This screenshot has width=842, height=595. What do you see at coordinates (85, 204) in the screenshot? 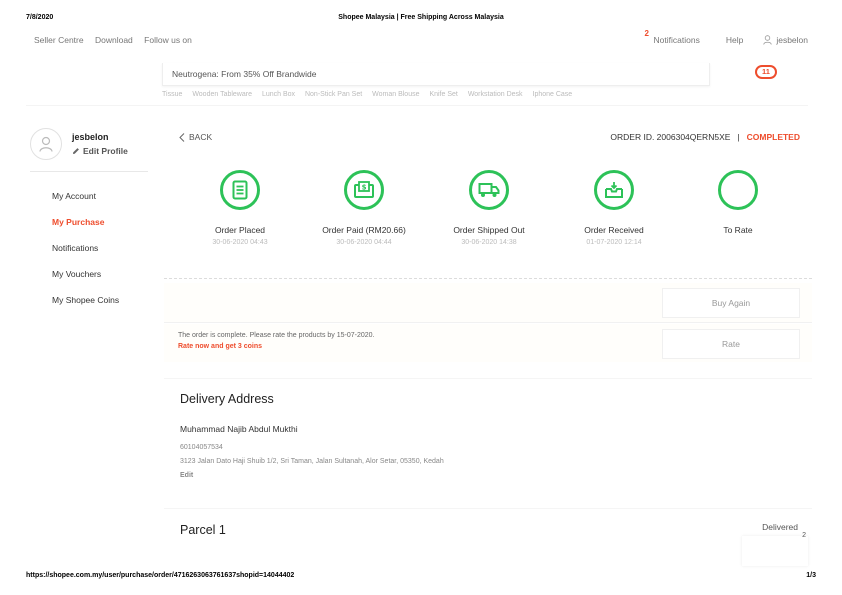
I see `side-menu-my-account: My Account` at bounding box center [85, 204].